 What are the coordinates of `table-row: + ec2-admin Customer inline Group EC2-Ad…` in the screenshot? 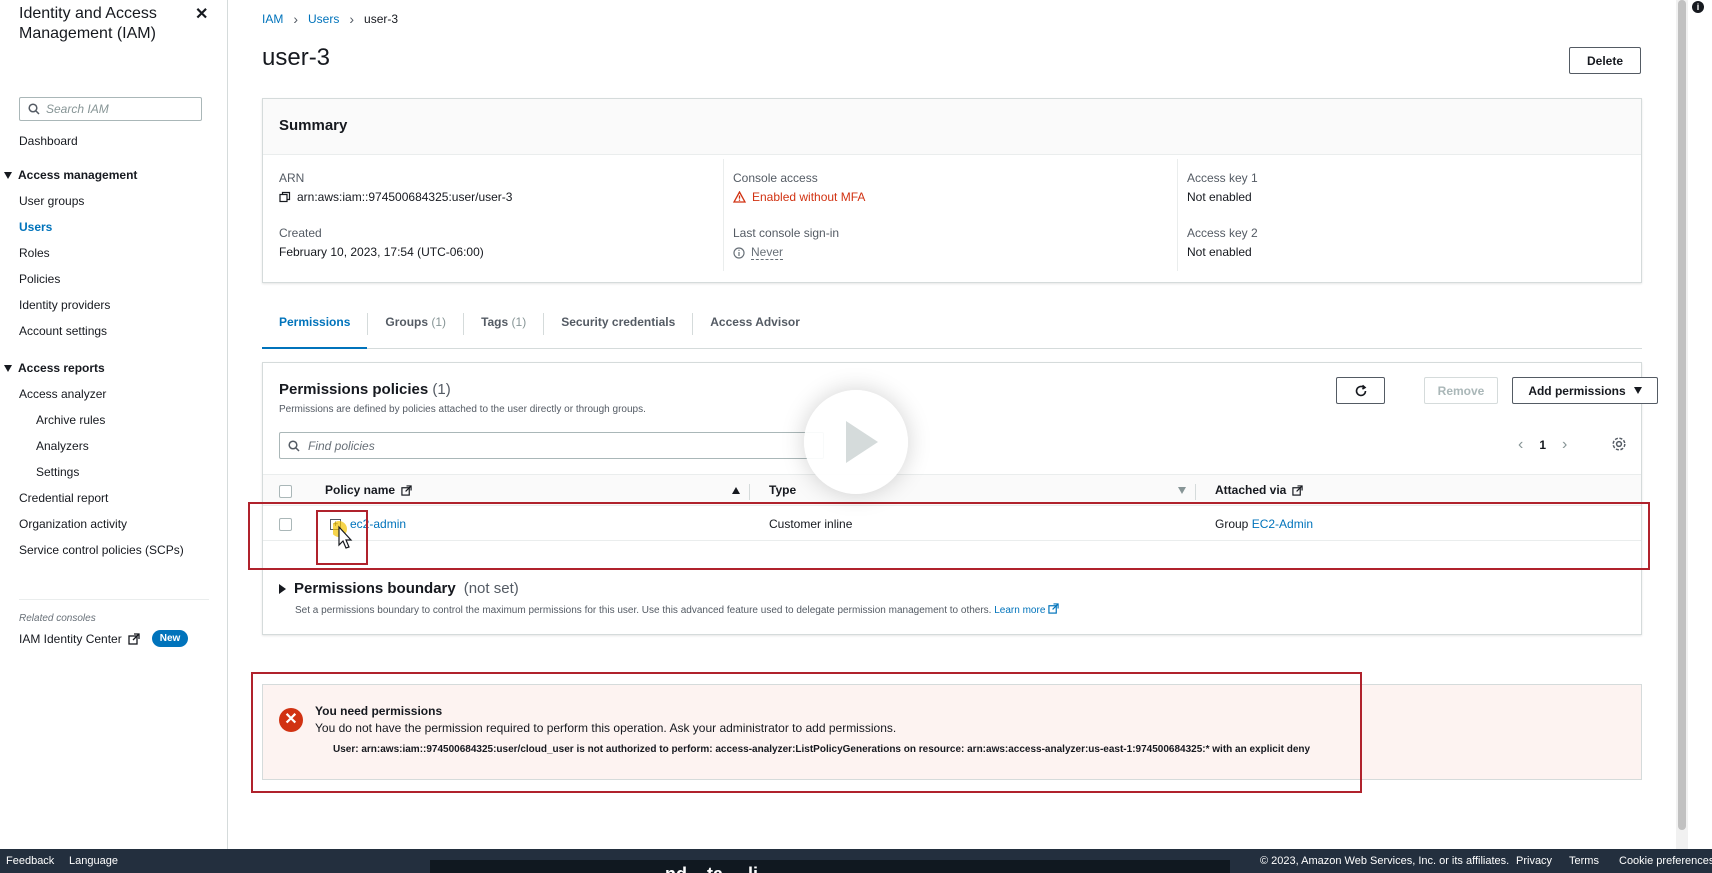 It's located at (952, 528).